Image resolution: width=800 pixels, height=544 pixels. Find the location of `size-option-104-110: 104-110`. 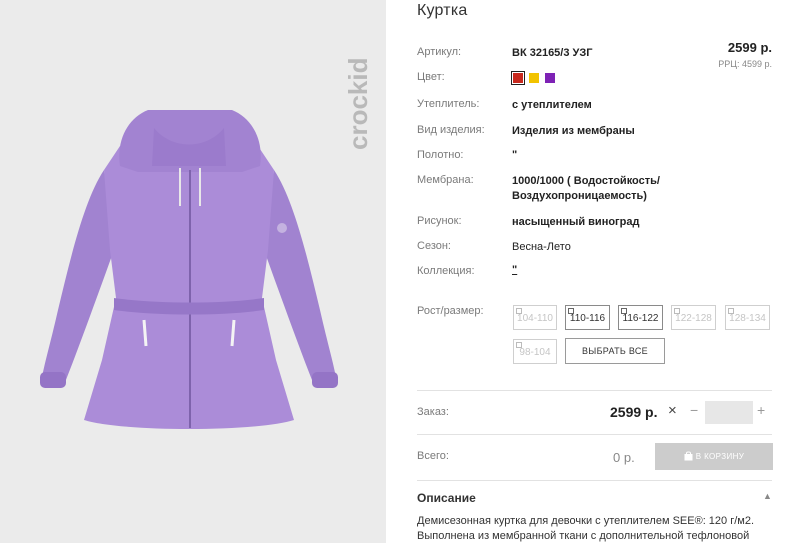

size-option-104-110: 104-110 is located at coordinates (535, 317).